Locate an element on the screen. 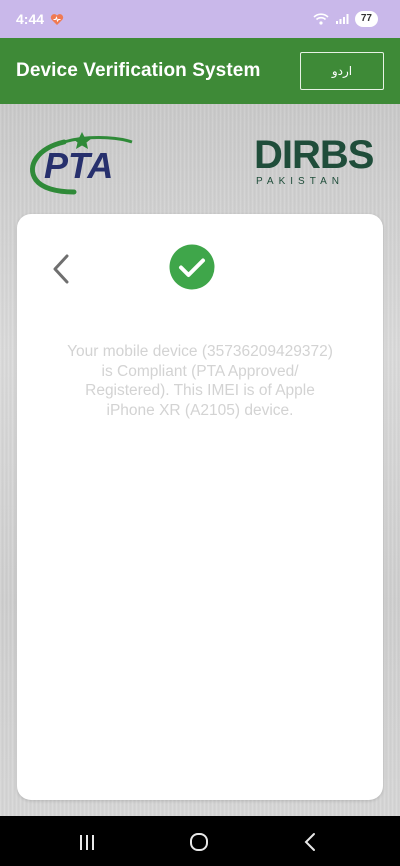 This screenshot has width=400, height=866. navigation-bar is located at coordinates (200, 841).